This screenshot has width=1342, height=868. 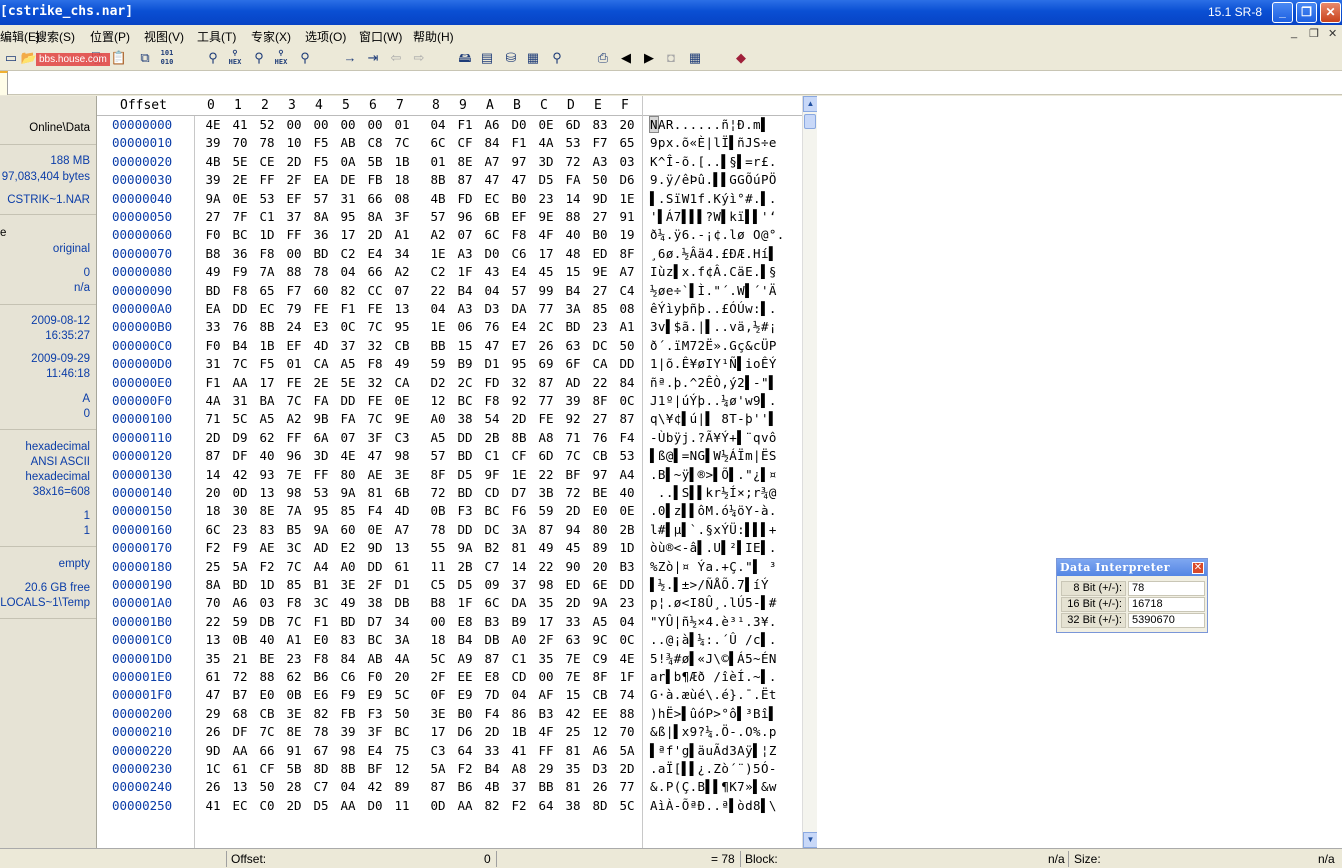 What do you see at coordinates (709, 124) in the screenshot?
I see `row-text: NAR......ñ¦Ð.m▌` at bounding box center [709, 124].